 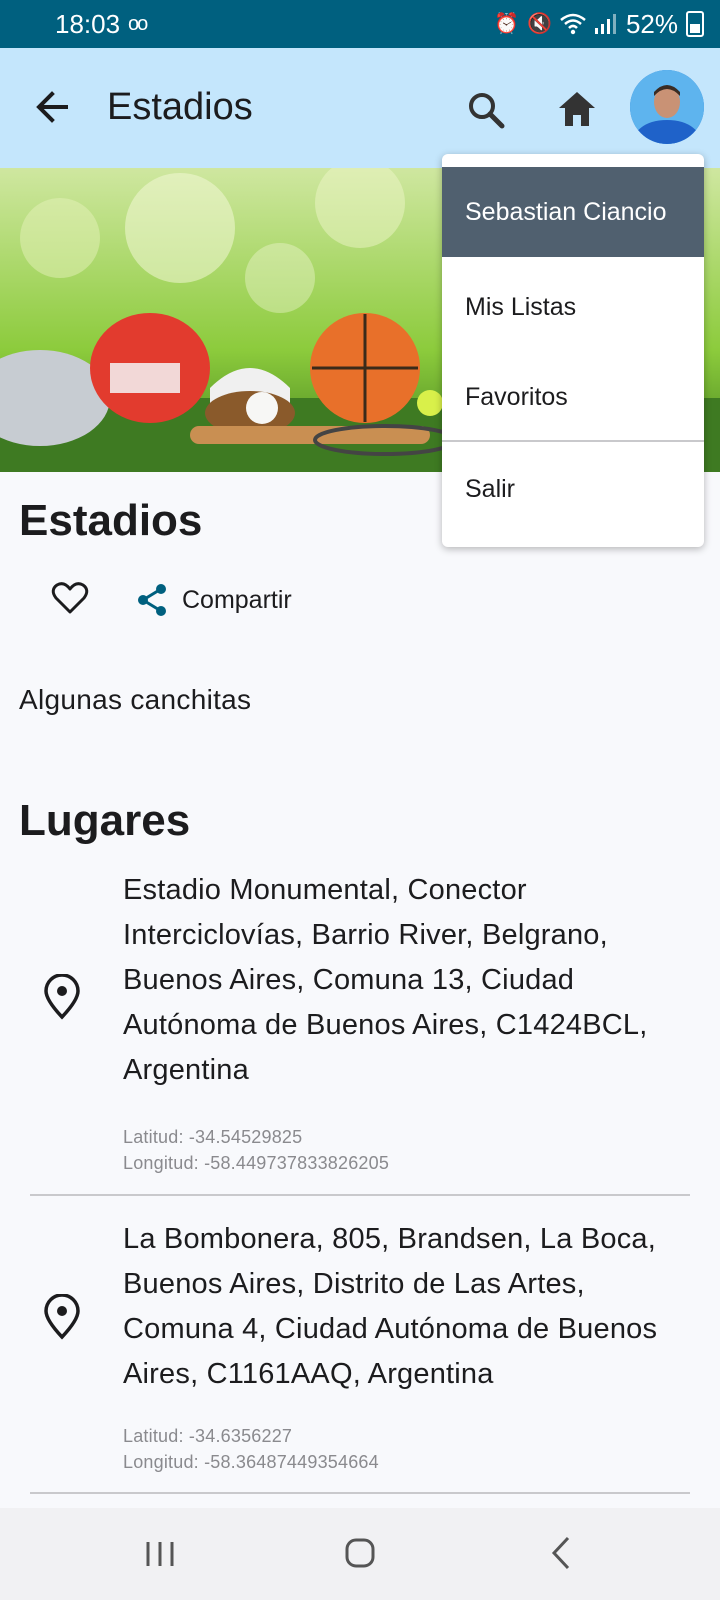 I want to click on menu-item-mis-listas: Mis Listas, so click(x=573, y=307).